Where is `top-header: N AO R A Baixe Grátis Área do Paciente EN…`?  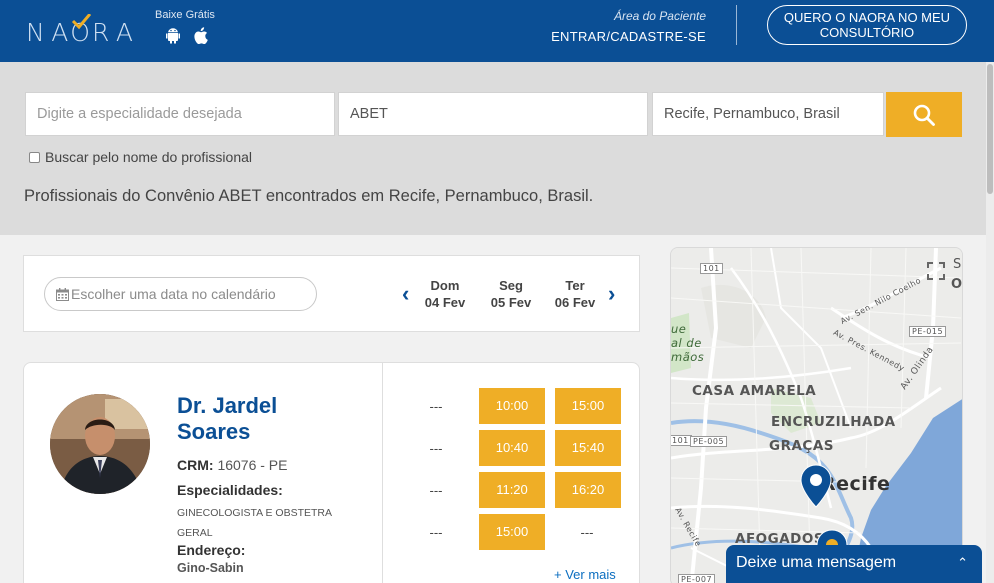
top-header: N AO R A Baixe Grátis Área do Paciente EN… is located at coordinates (497, 31).